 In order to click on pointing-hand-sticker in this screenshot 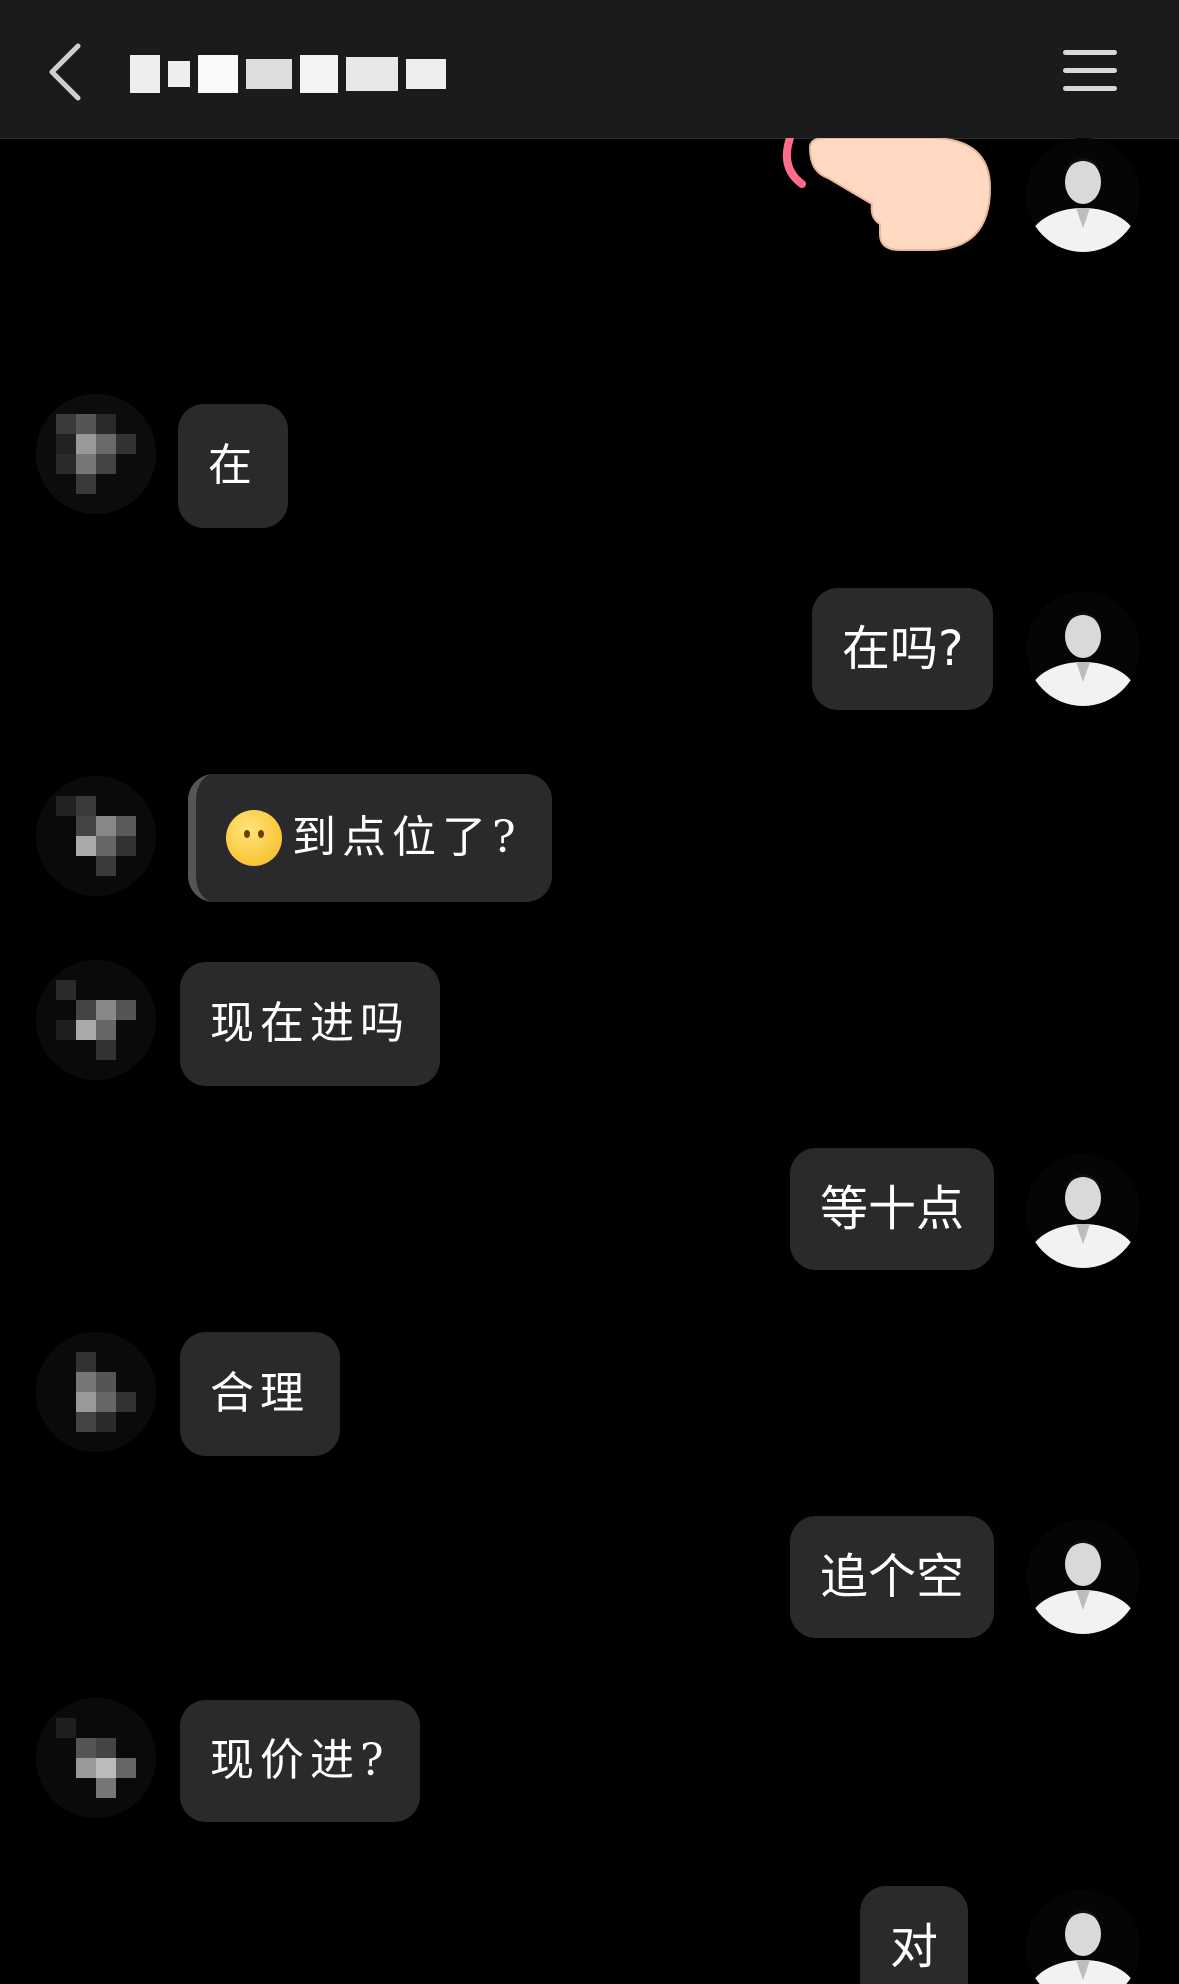, I will do `click(887, 194)`.